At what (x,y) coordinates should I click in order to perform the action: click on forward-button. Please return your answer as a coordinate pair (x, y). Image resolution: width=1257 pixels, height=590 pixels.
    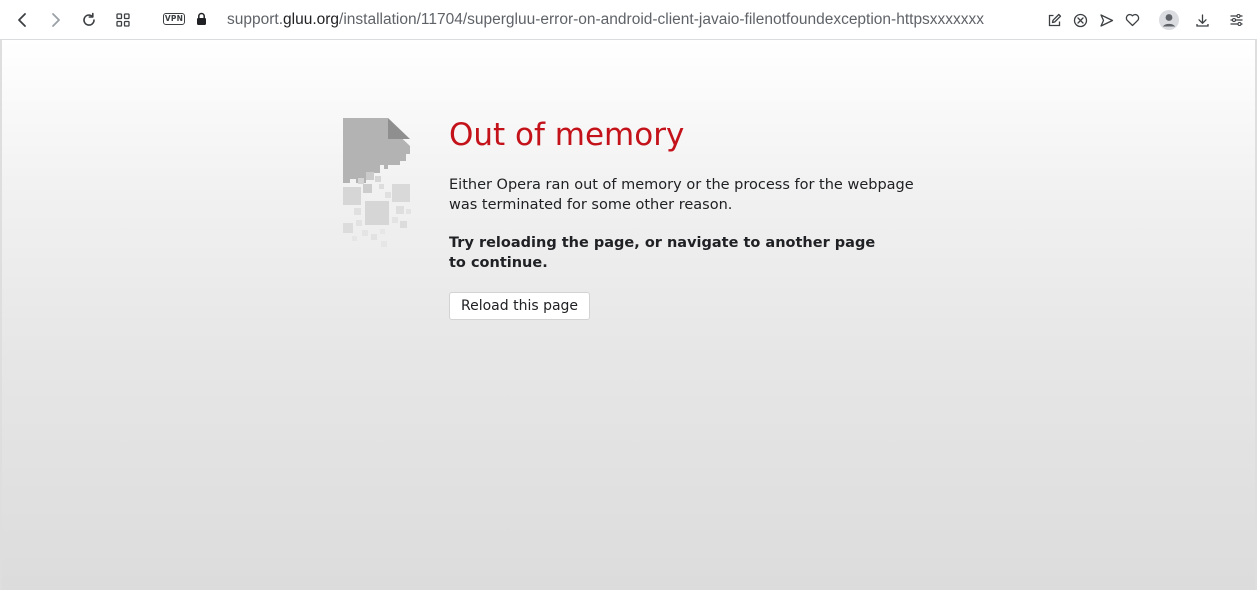
    Looking at the image, I should click on (56, 20).